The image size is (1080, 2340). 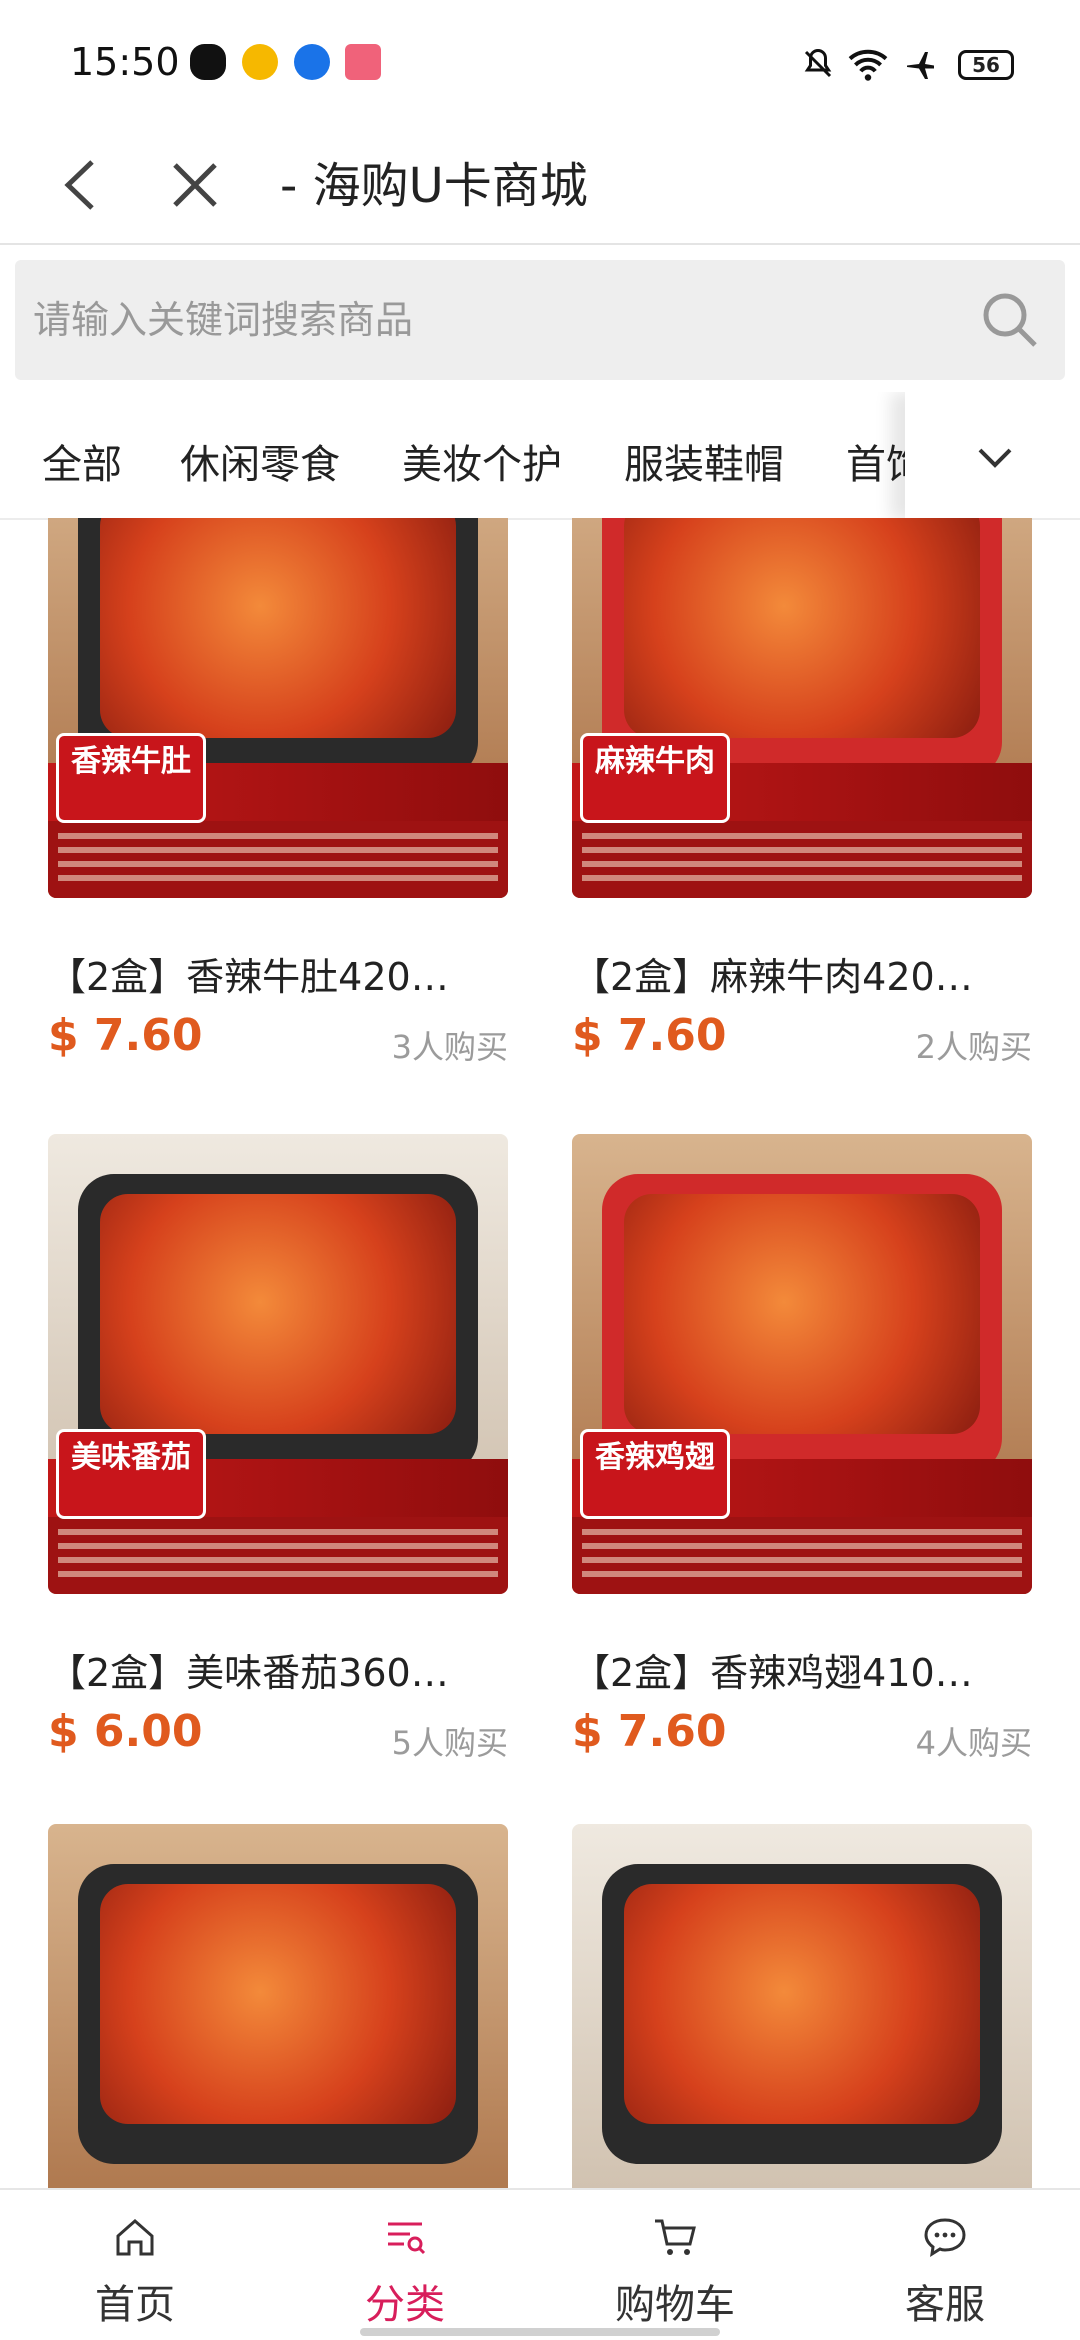 What do you see at coordinates (802, 708) in the screenshot?
I see `product-image: 麻辣牛肉` at bounding box center [802, 708].